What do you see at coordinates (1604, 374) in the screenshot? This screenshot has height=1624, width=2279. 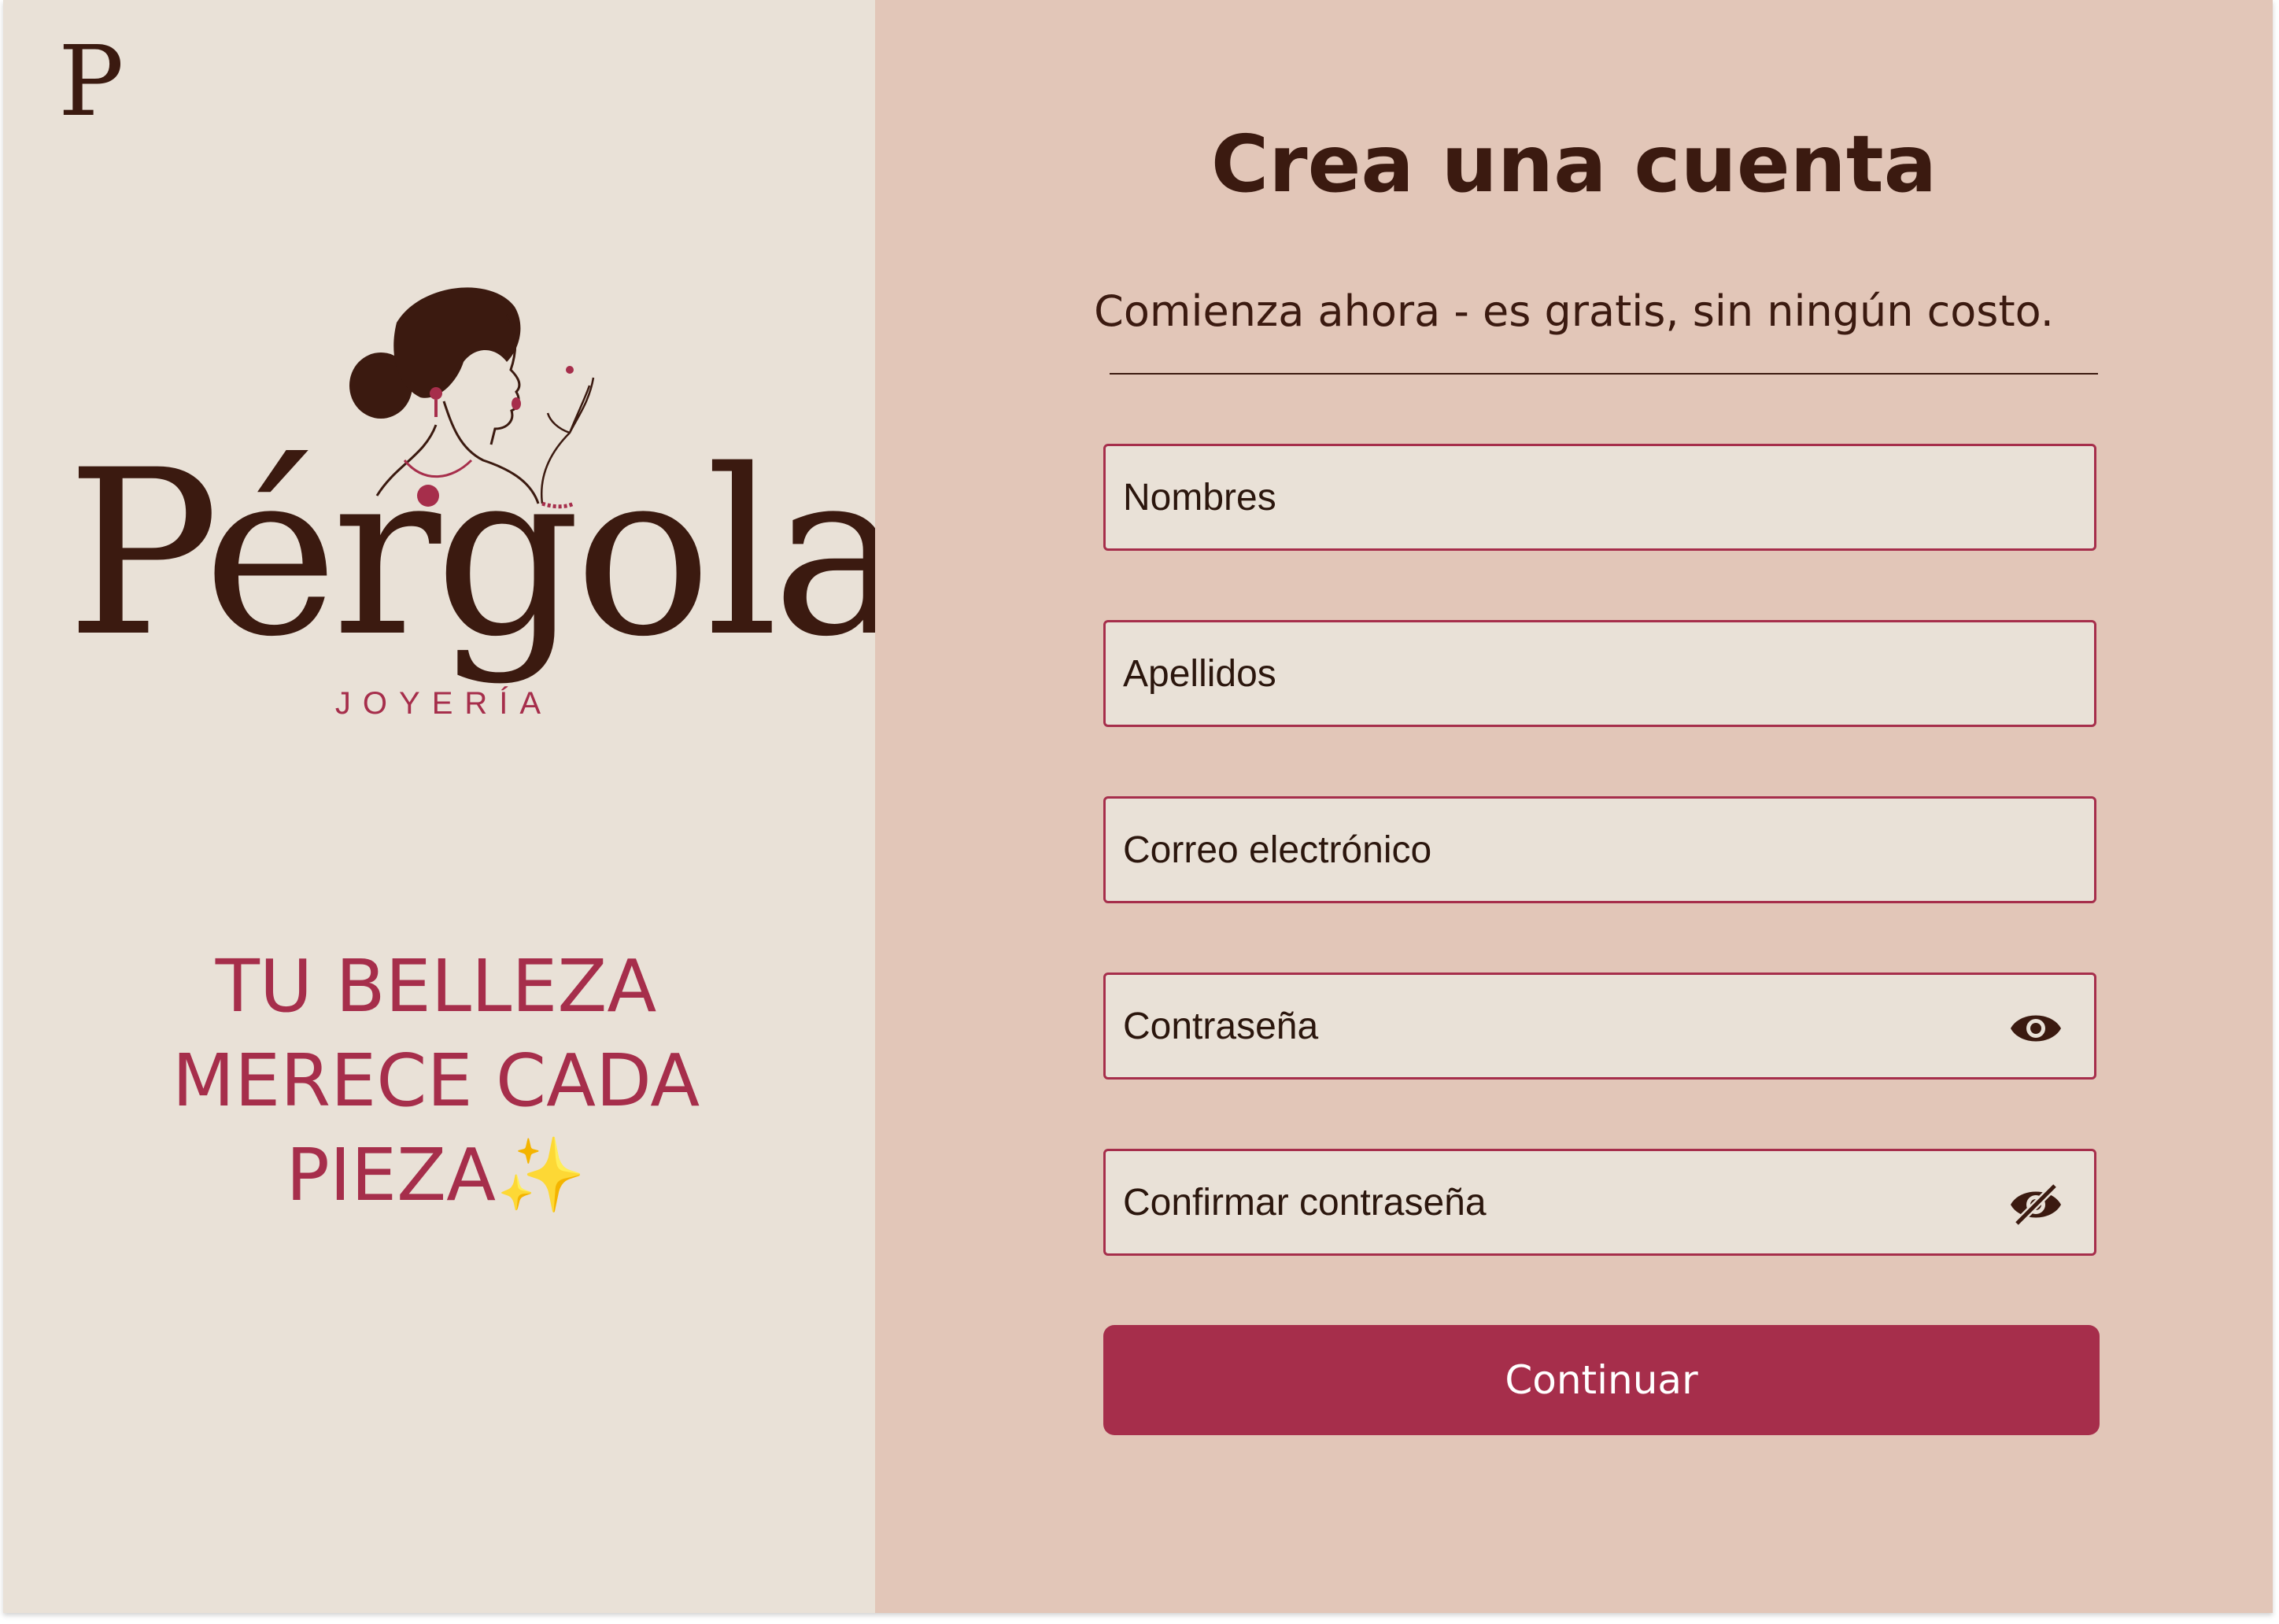 I see `divider` at bounding box center [1604, 374].